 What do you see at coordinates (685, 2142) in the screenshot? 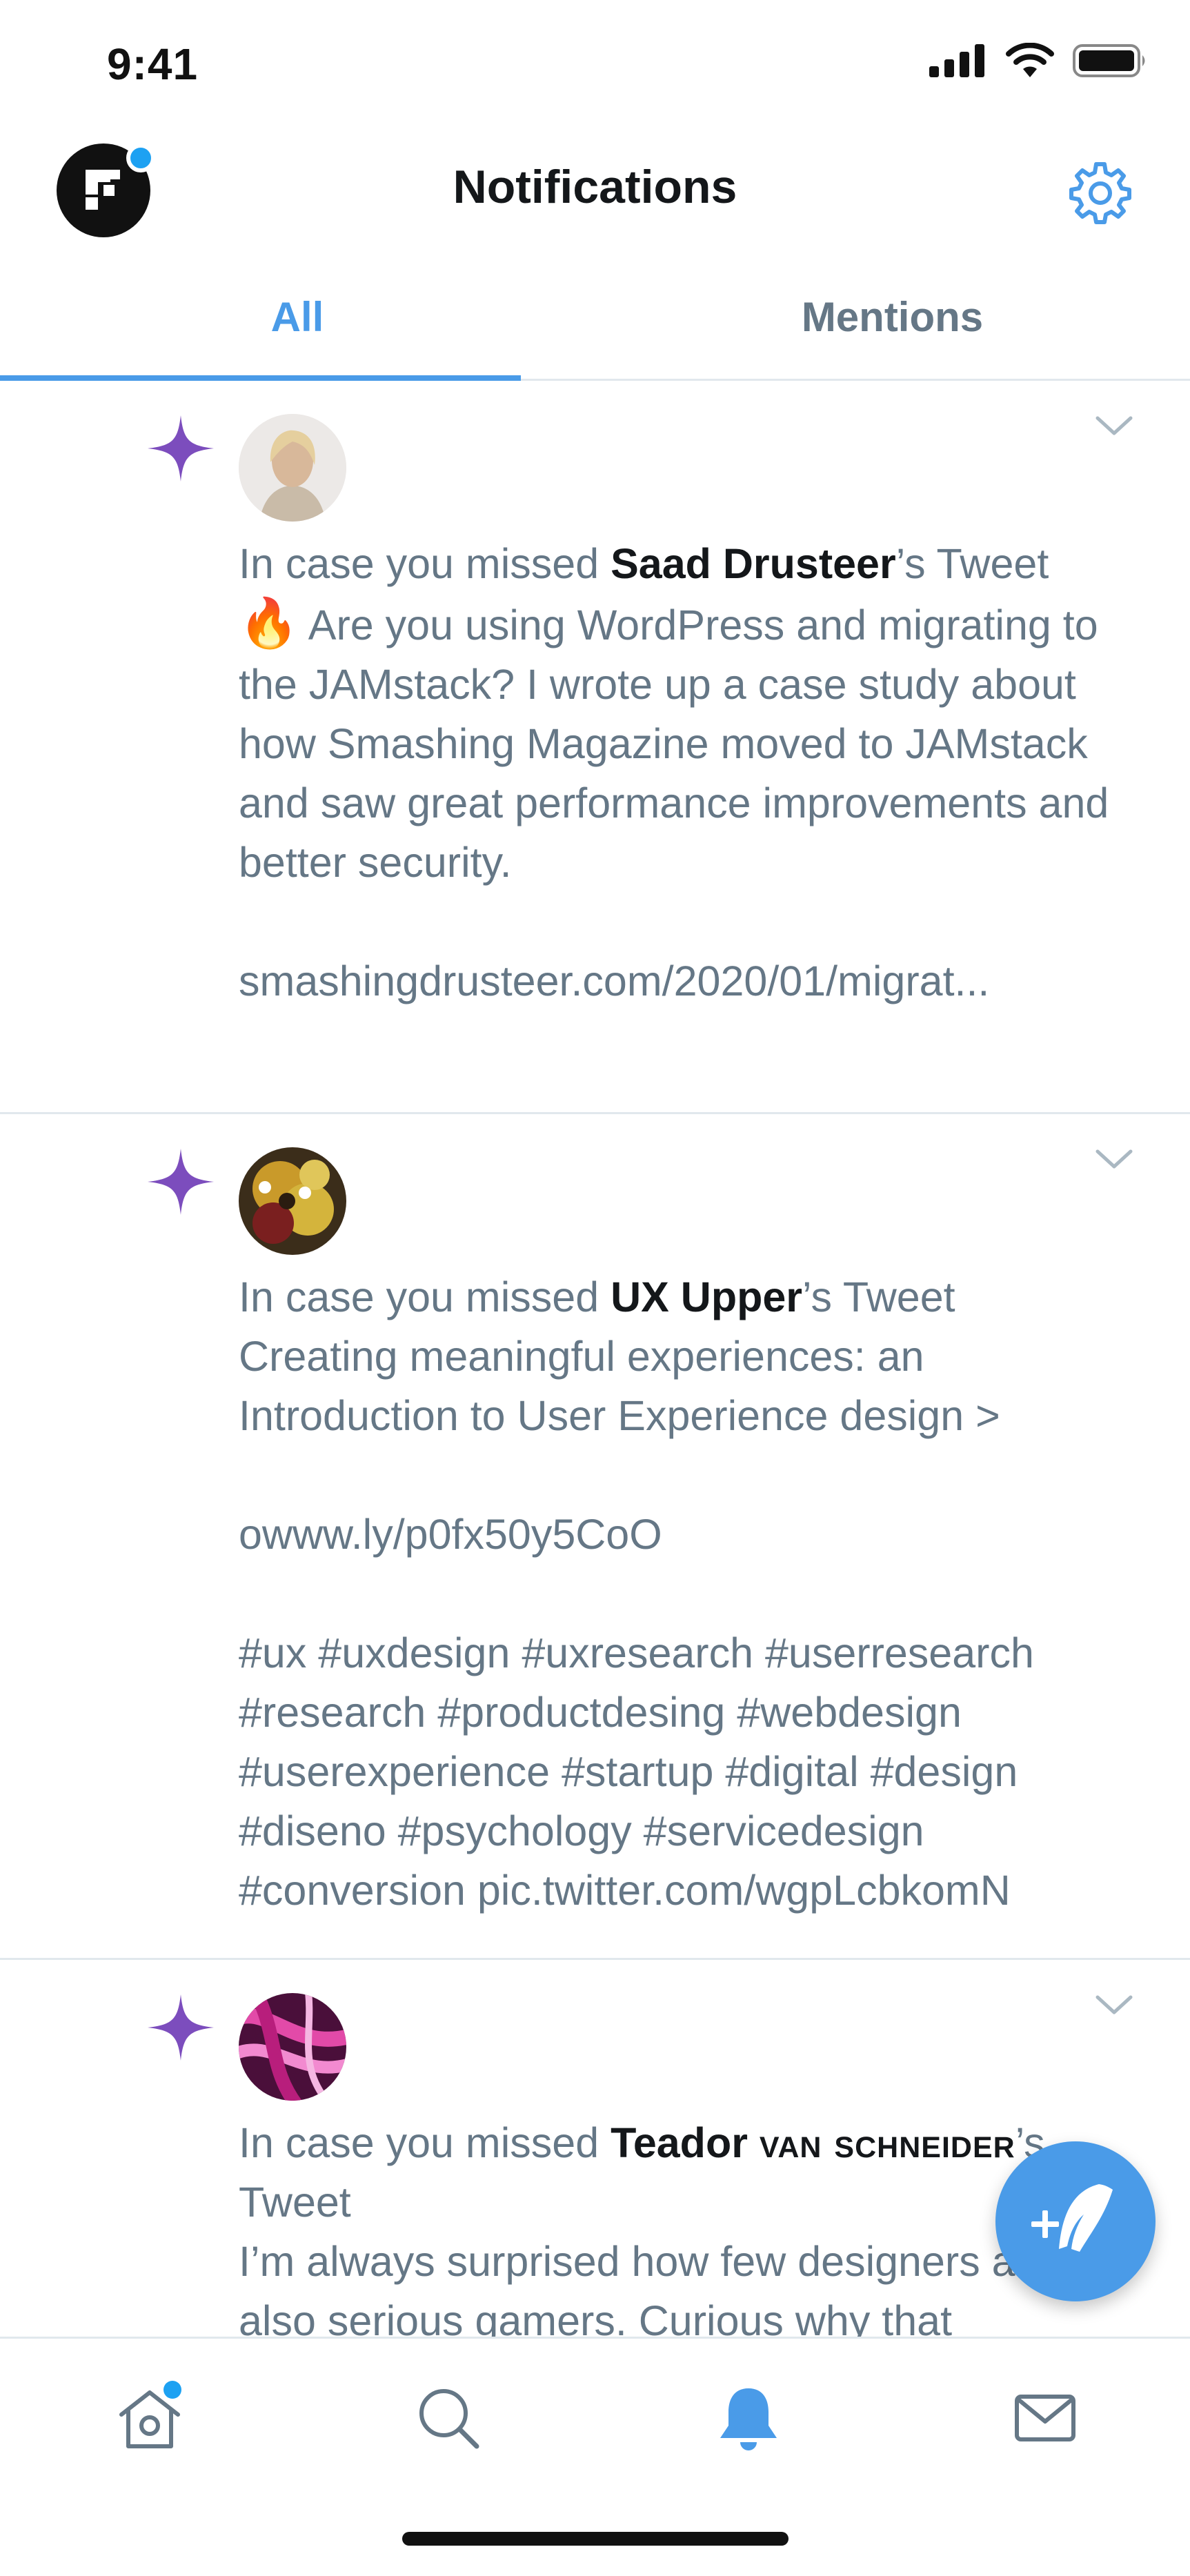
I see `user-name: Teador` at bounding box center [685, 2142].